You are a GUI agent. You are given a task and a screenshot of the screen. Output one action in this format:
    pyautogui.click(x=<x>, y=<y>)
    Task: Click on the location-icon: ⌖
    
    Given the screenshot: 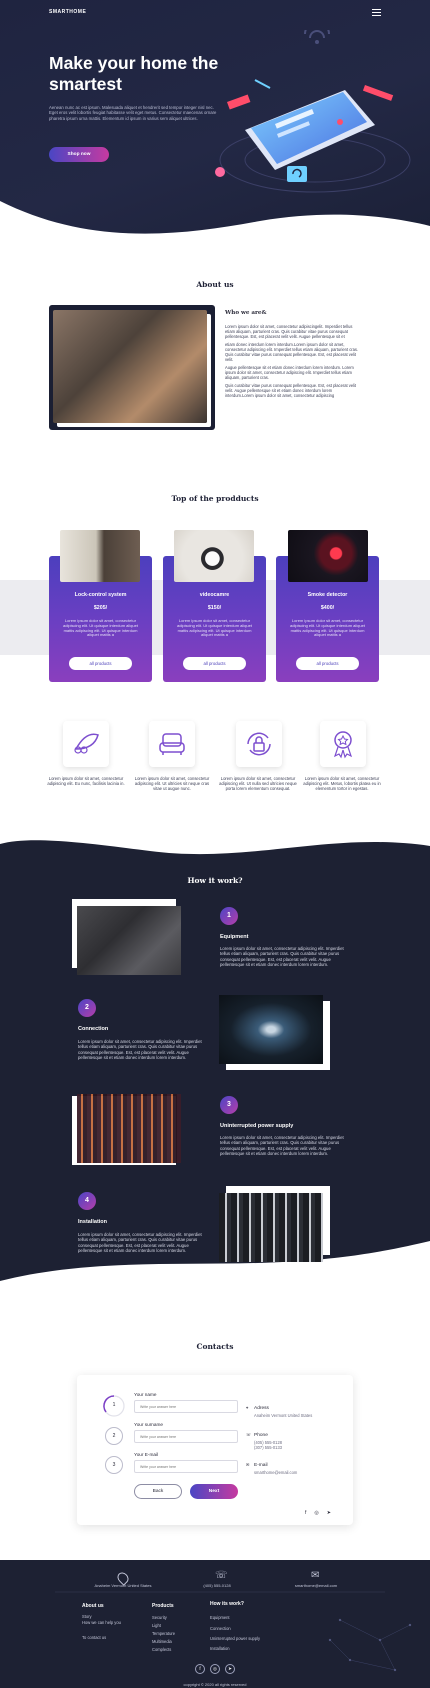 What is the action you would take?
    pyautogui.click(x=247, y=1407)
    